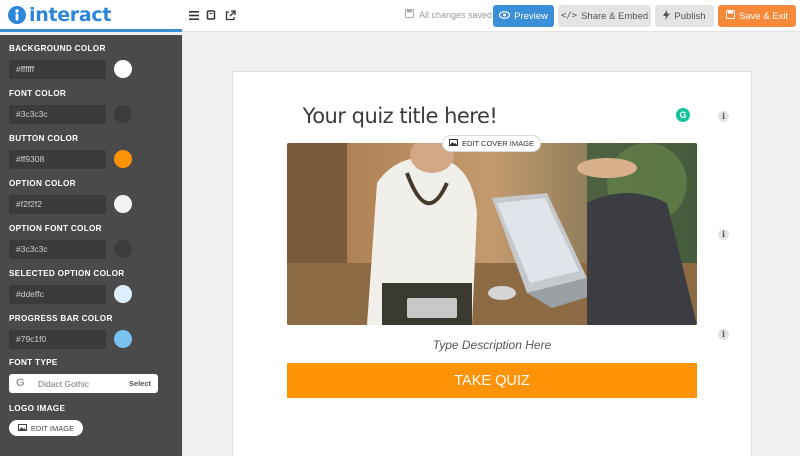 This screenshot has width=800, height=456. I want to click on edit-logo-image-button: EDIT IMAGE, so click(46, 428).